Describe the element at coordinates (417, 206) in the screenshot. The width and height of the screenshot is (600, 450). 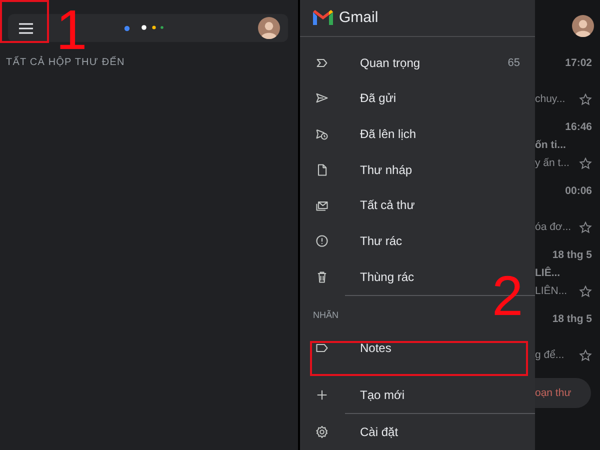
I see `drawer-item: Tất cả thư` at that location.